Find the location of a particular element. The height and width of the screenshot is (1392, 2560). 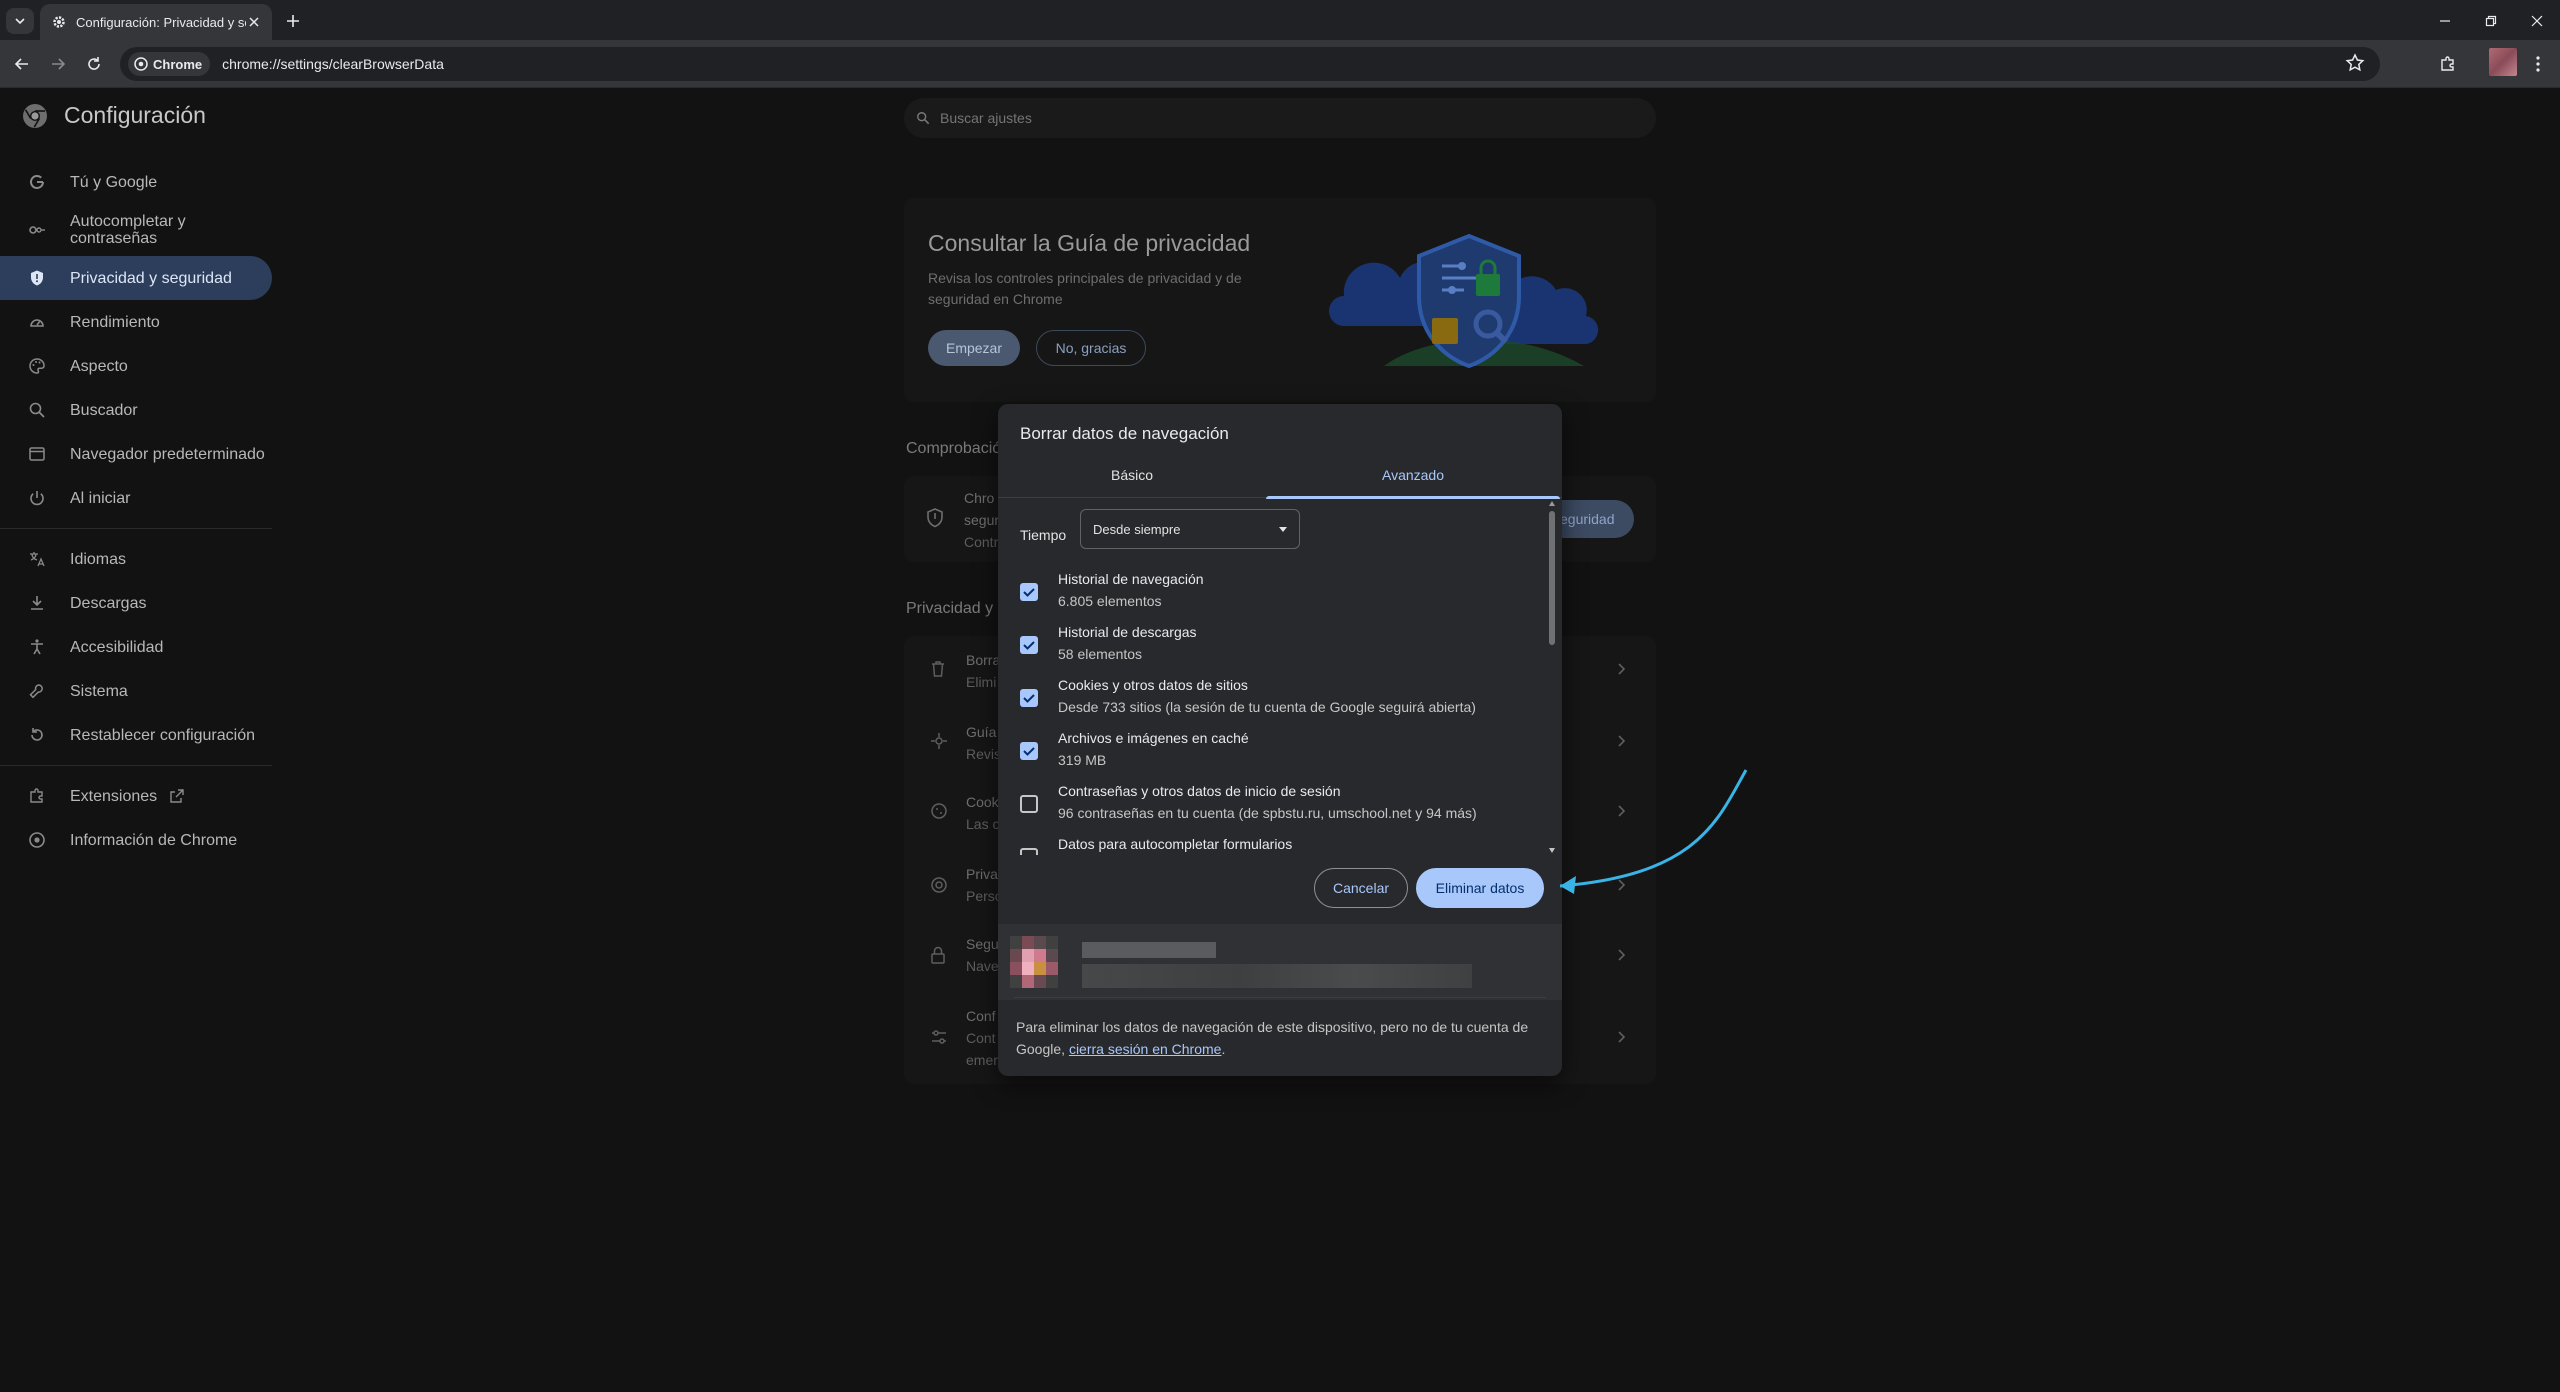

extensions-button is located at coordinates (2448, 64).